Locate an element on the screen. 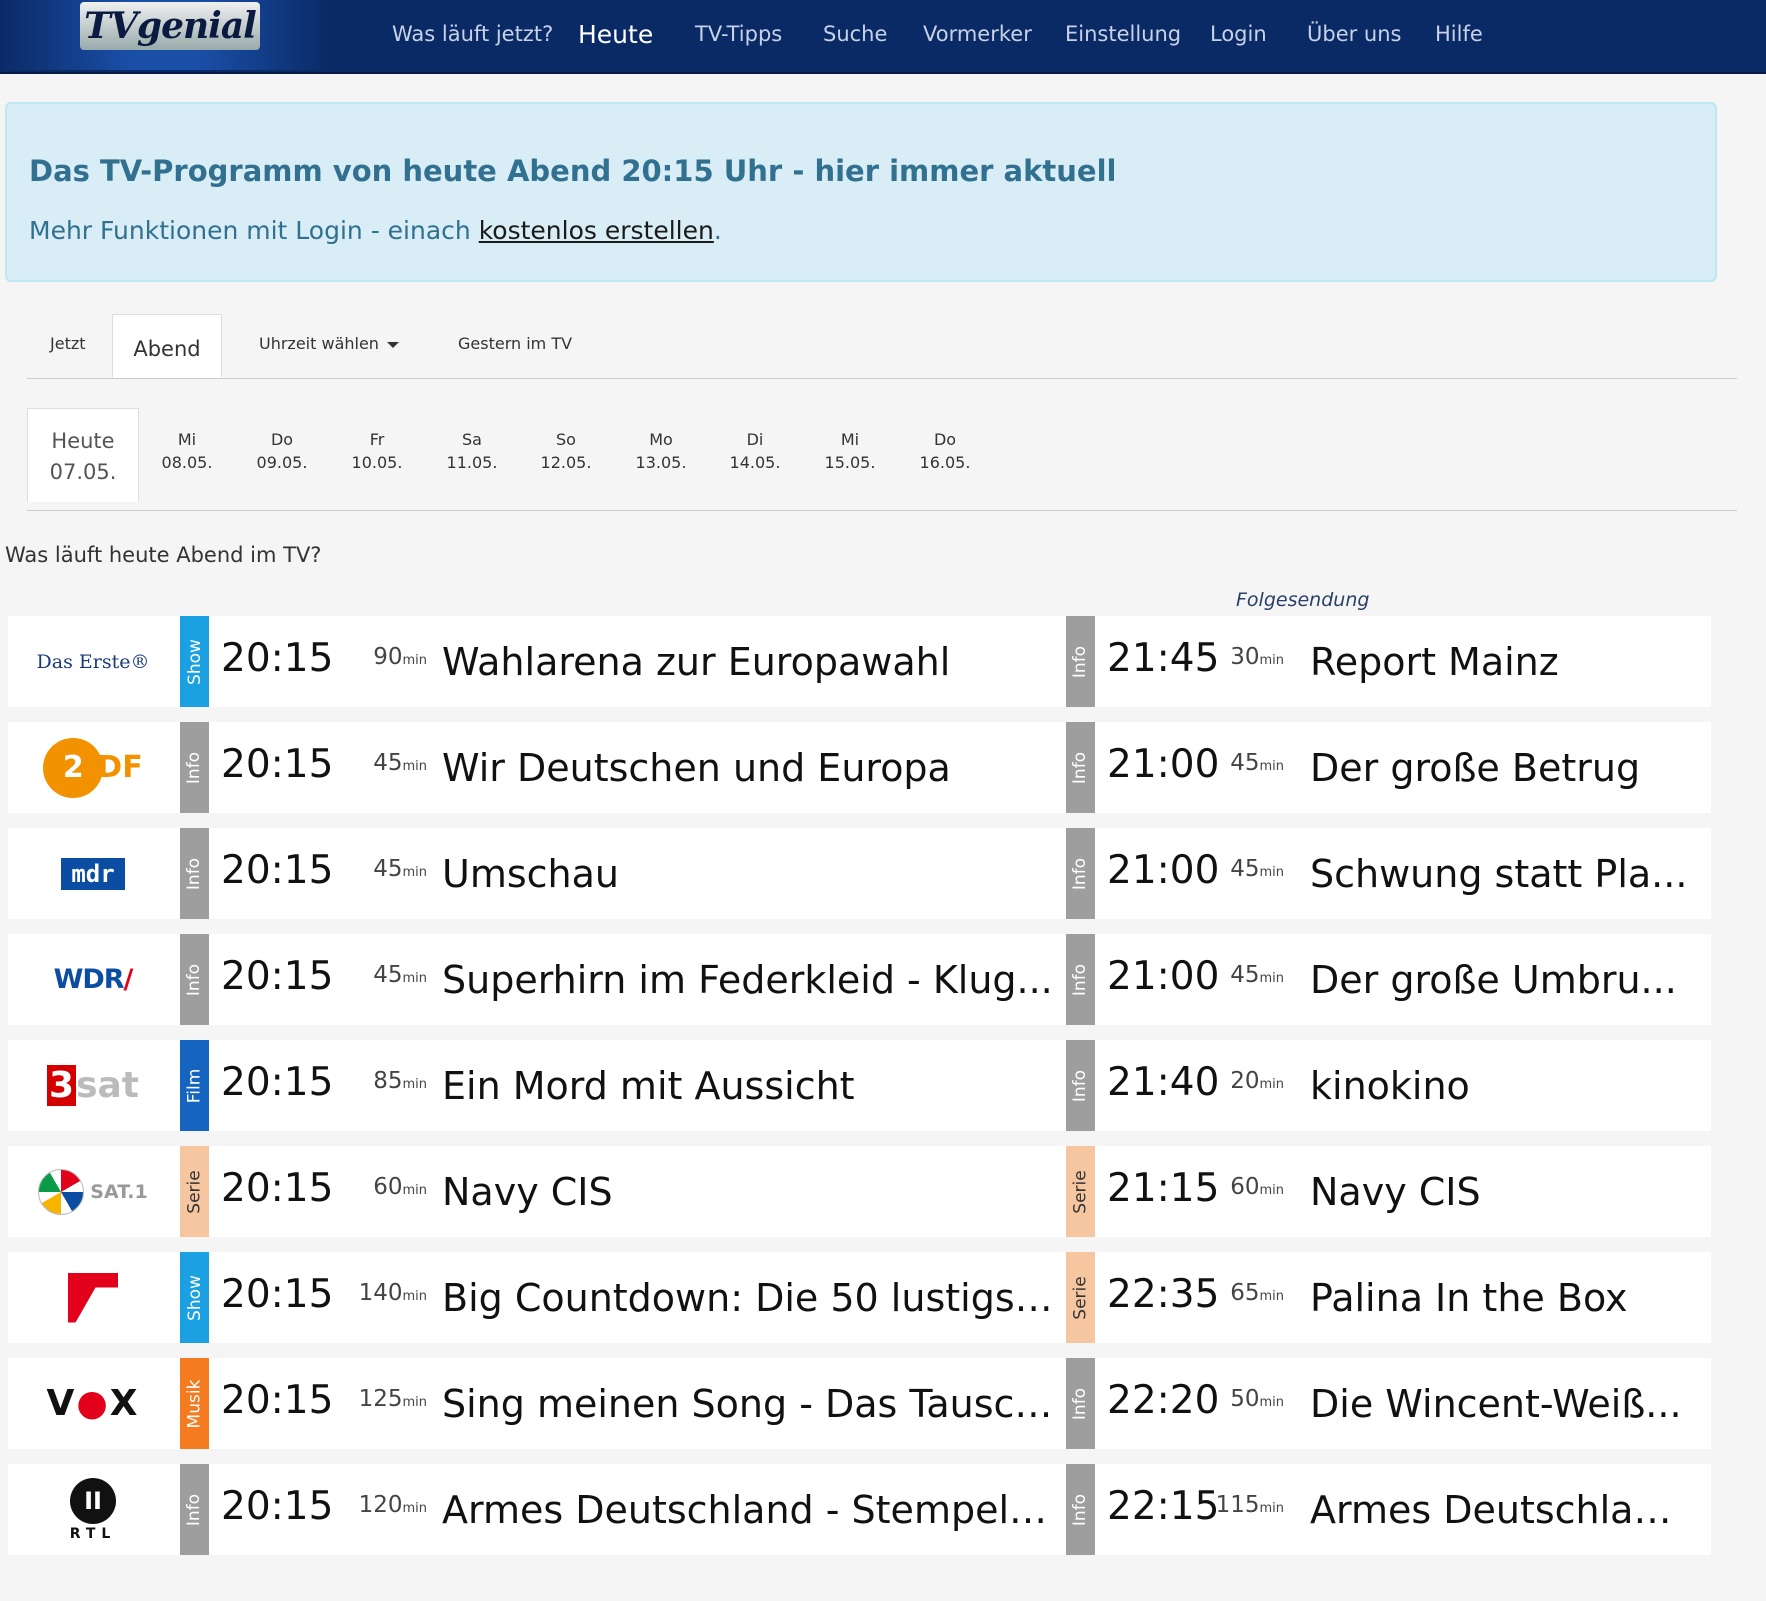 This screenshot has height=1601, width=1766. next-start-time: 22:15 is located at coordinates (1163, 1506).